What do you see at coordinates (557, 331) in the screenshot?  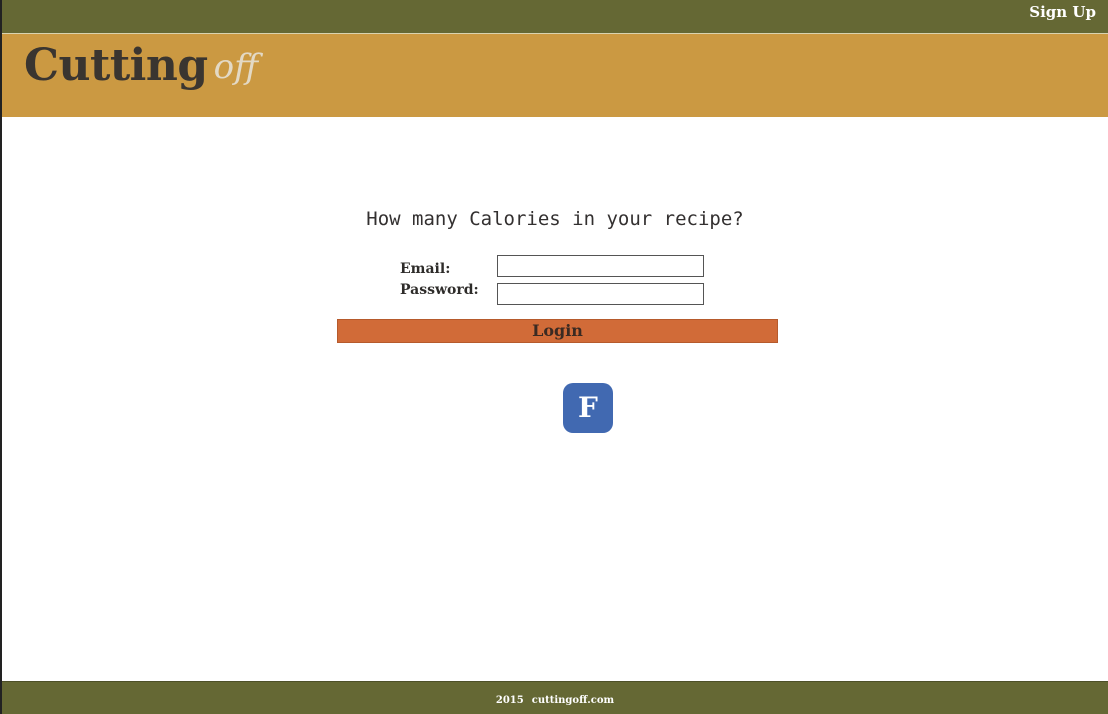 I see `login-button: Login` at bounding box center [557, 331].